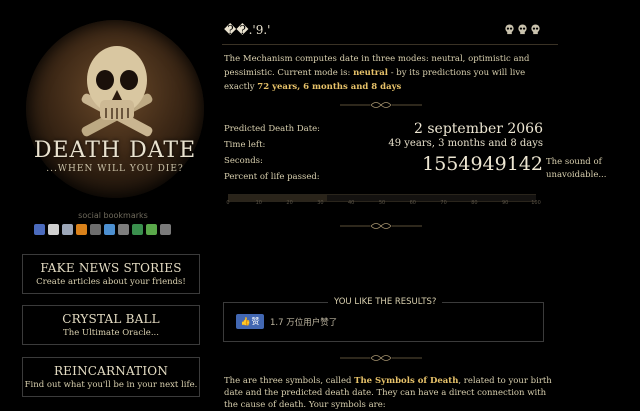  I want to click on progress-tick: 30, so click(320, 203).